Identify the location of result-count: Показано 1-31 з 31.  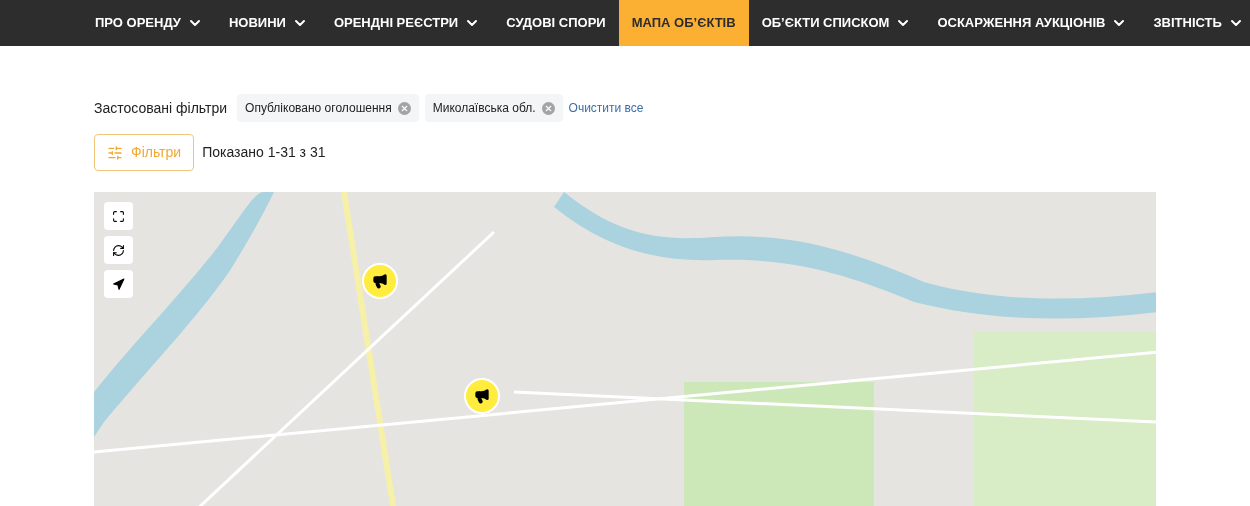
(264, 152).